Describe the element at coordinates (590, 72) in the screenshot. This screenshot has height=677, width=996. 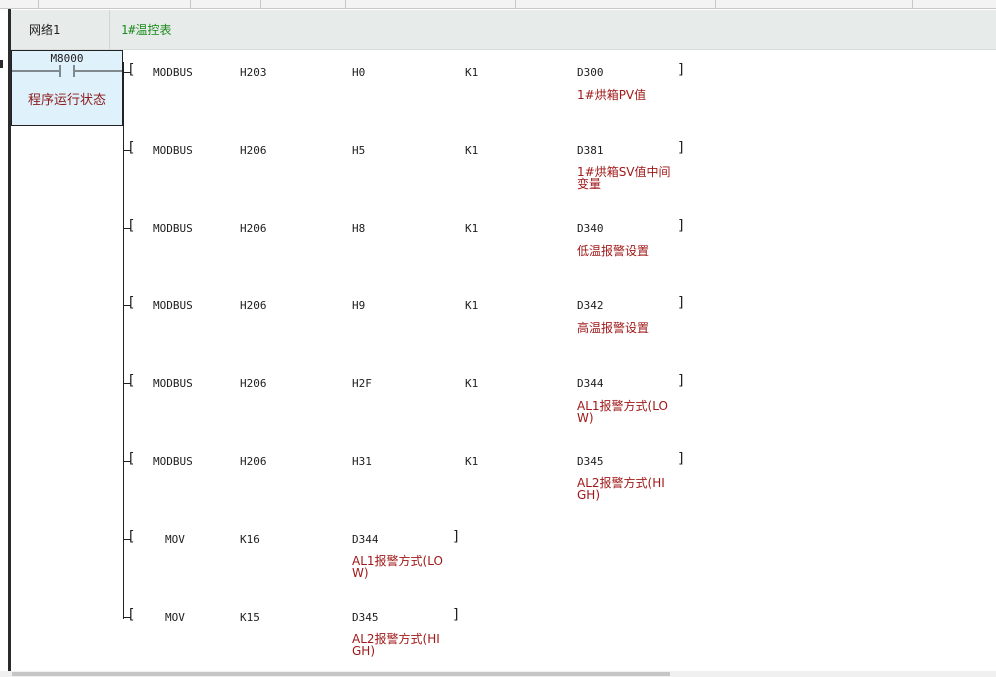
I see `instruction-destination: D300` at that location.